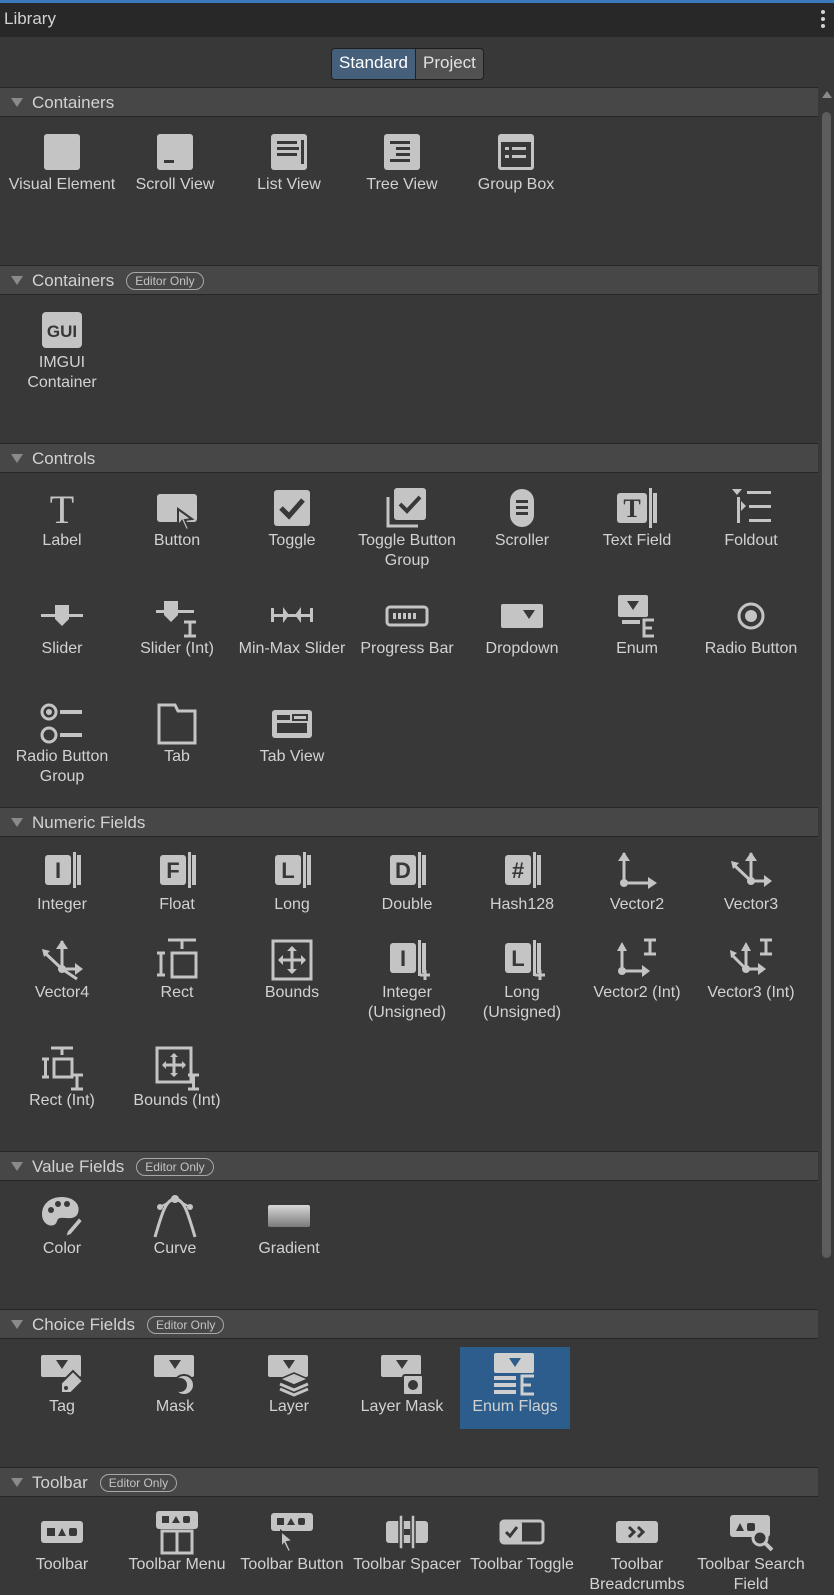 Image resolution: width=834 pixels, height=1595 pixels. Describe the element at coordinates (522, 512) in the screenshot. I see `library-item-scroller: Scroller` at that location.